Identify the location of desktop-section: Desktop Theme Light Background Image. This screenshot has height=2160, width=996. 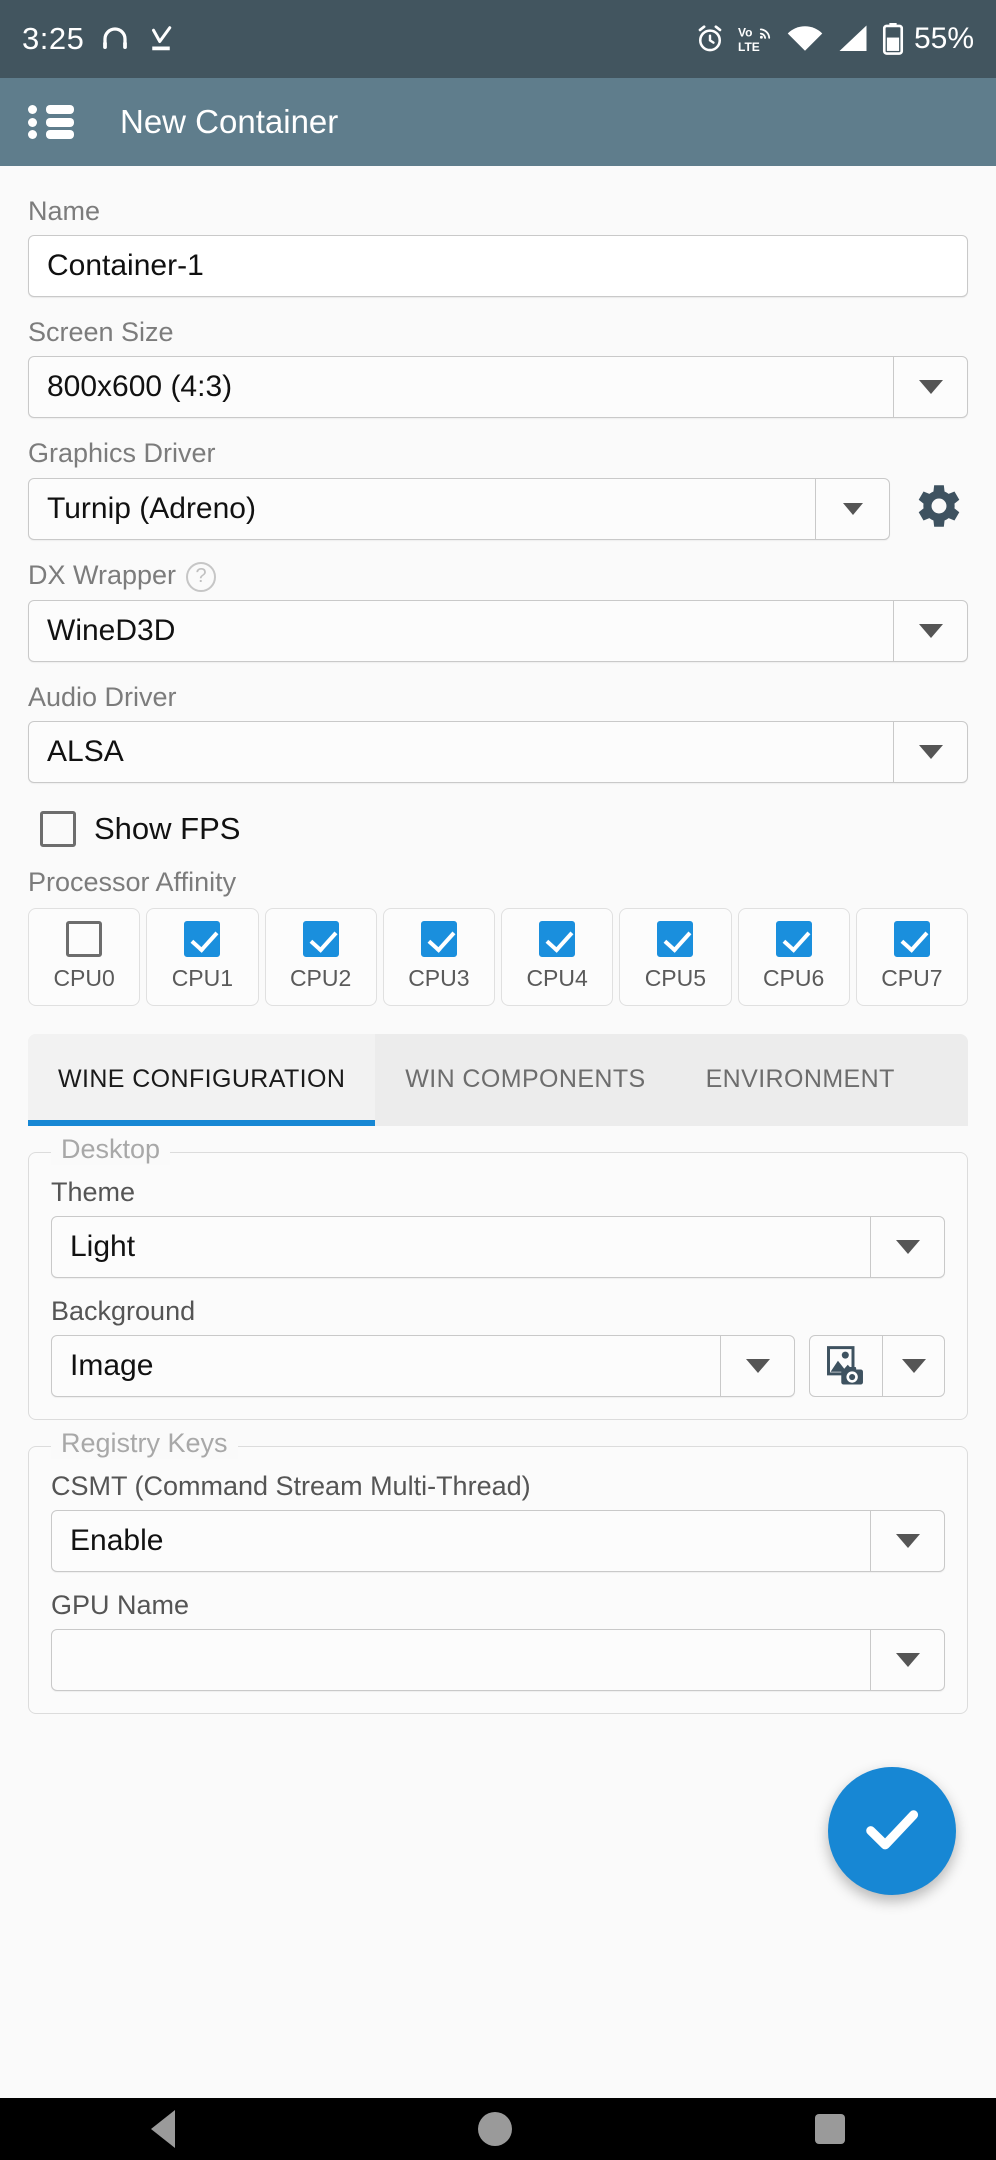
(498, 1276).